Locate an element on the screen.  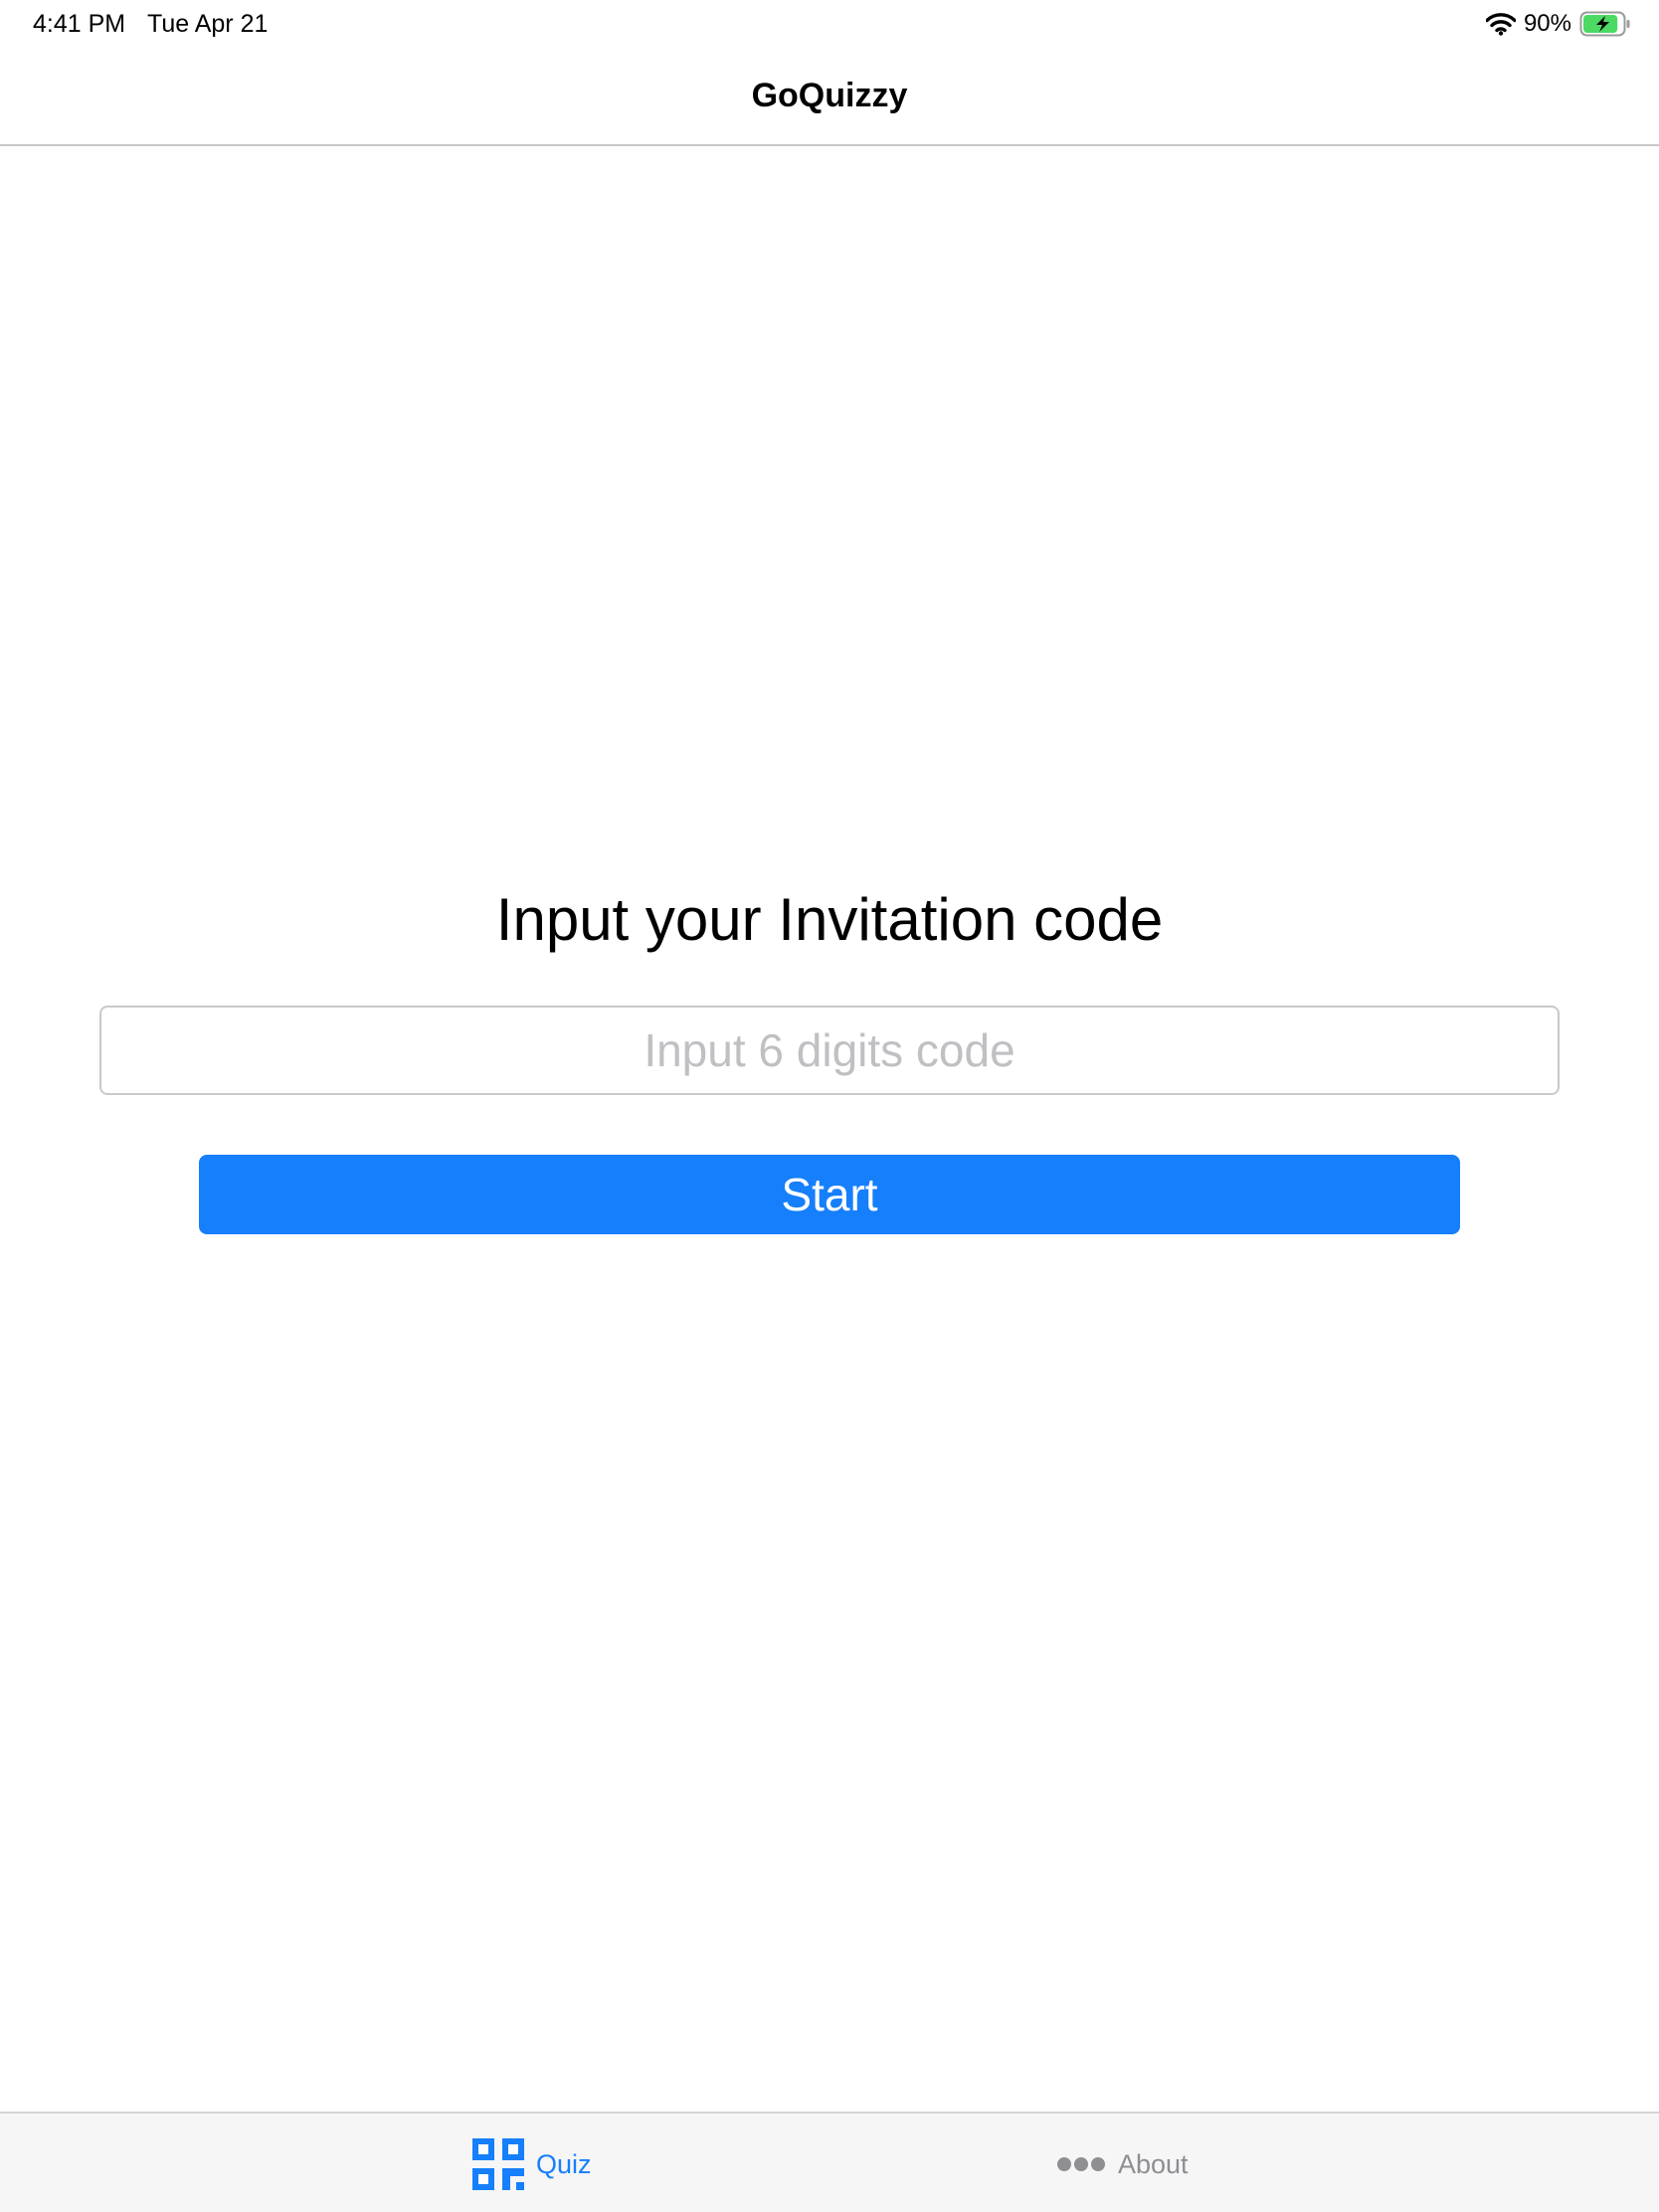
status-time: 4:41 PM is located at coordinates (79, 24).